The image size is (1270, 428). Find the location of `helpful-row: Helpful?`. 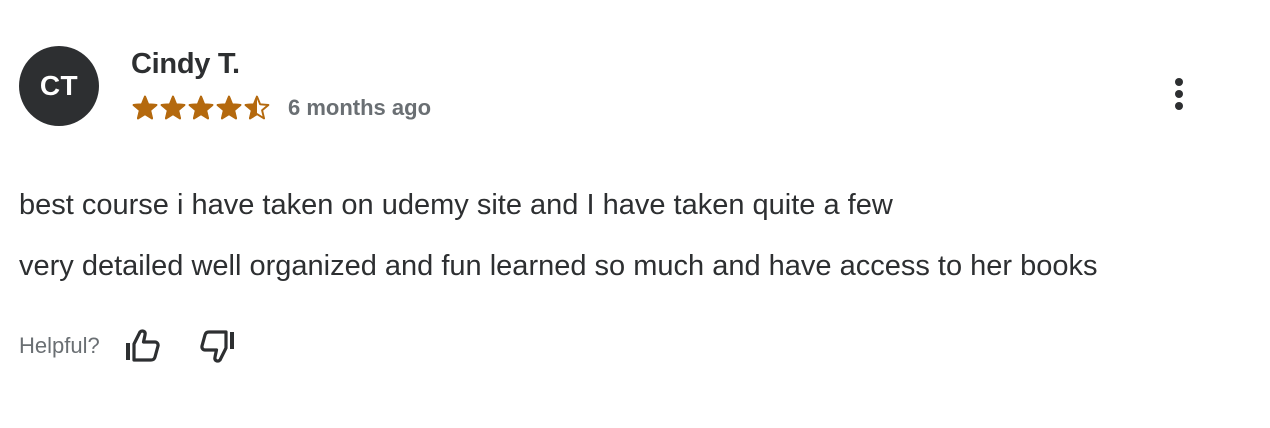

helpful-row: Helpful? is located at coordinates (145, 346).